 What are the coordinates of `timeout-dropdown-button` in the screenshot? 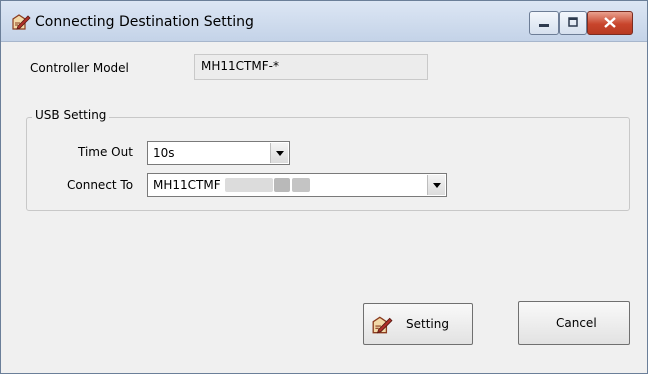 It's located at (279, 153).